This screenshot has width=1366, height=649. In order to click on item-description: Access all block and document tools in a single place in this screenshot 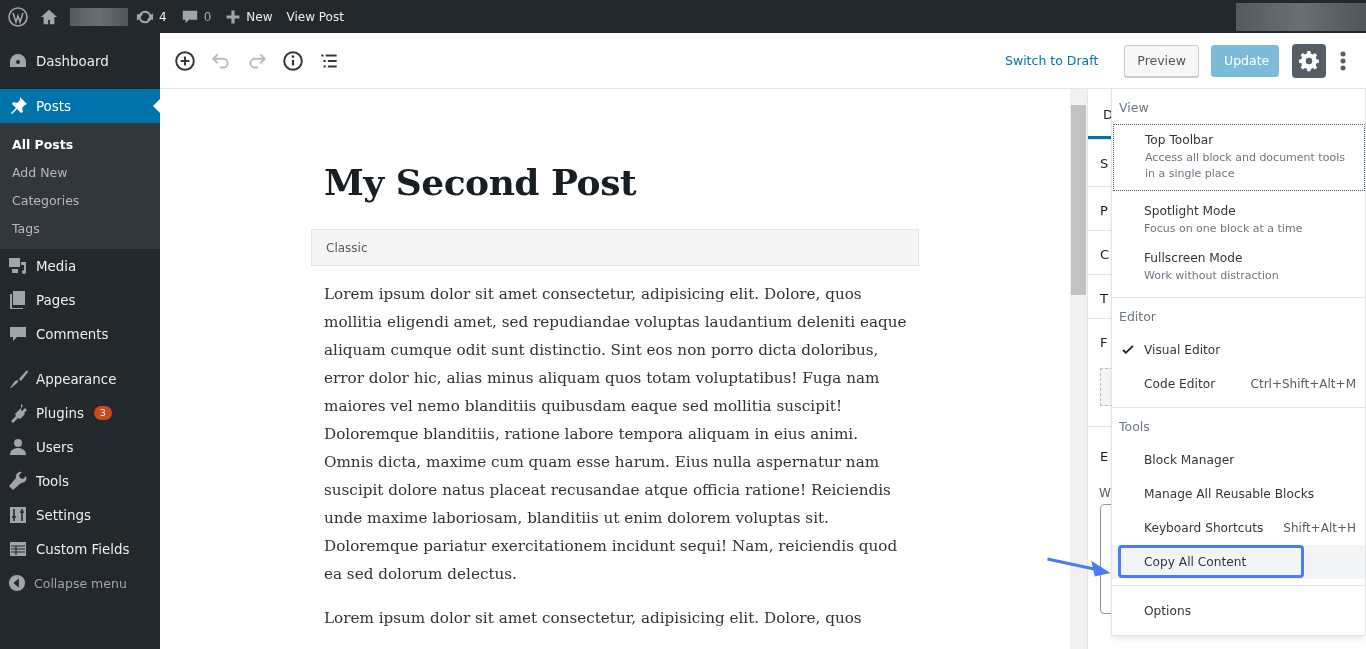, I will do `click(1245, 166)`.